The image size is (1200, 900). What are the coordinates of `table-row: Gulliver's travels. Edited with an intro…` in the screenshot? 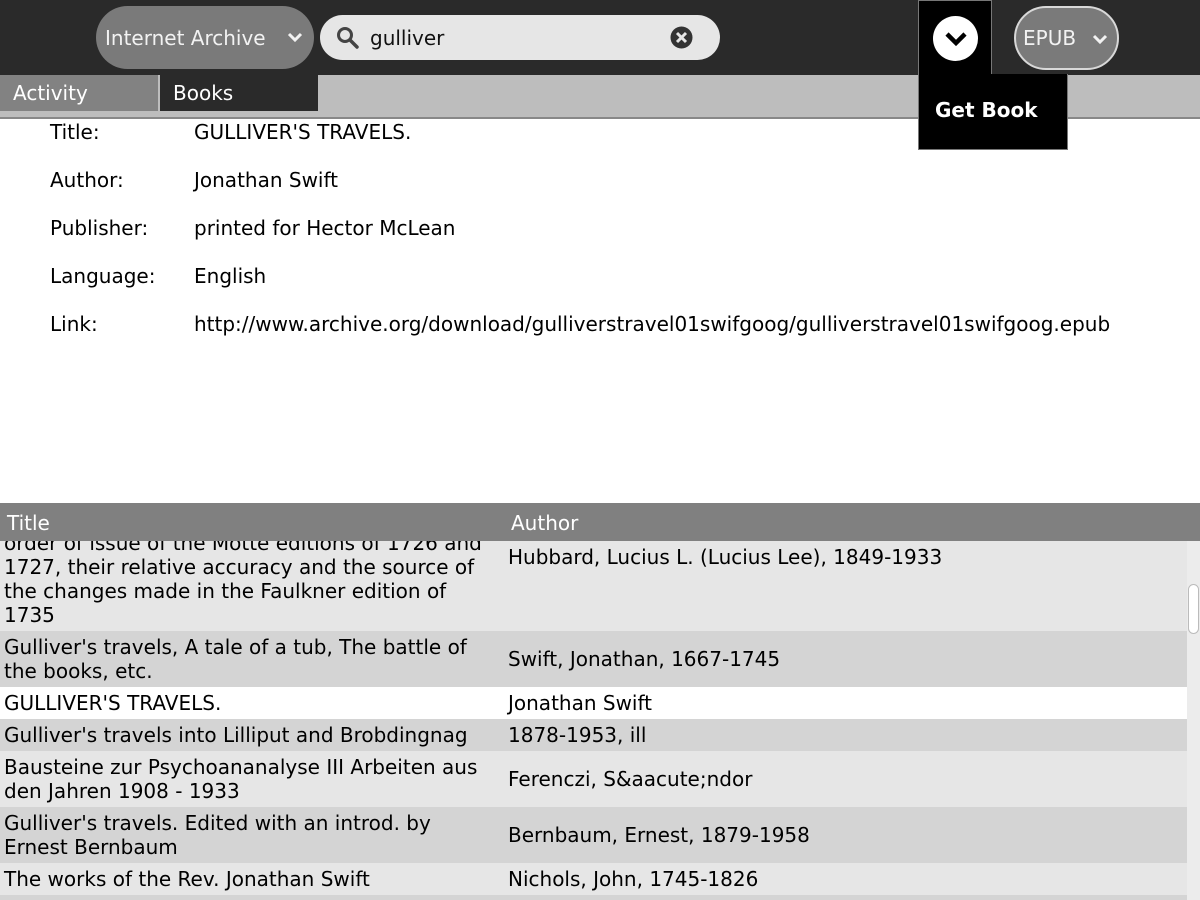 It's located at (593, 835).